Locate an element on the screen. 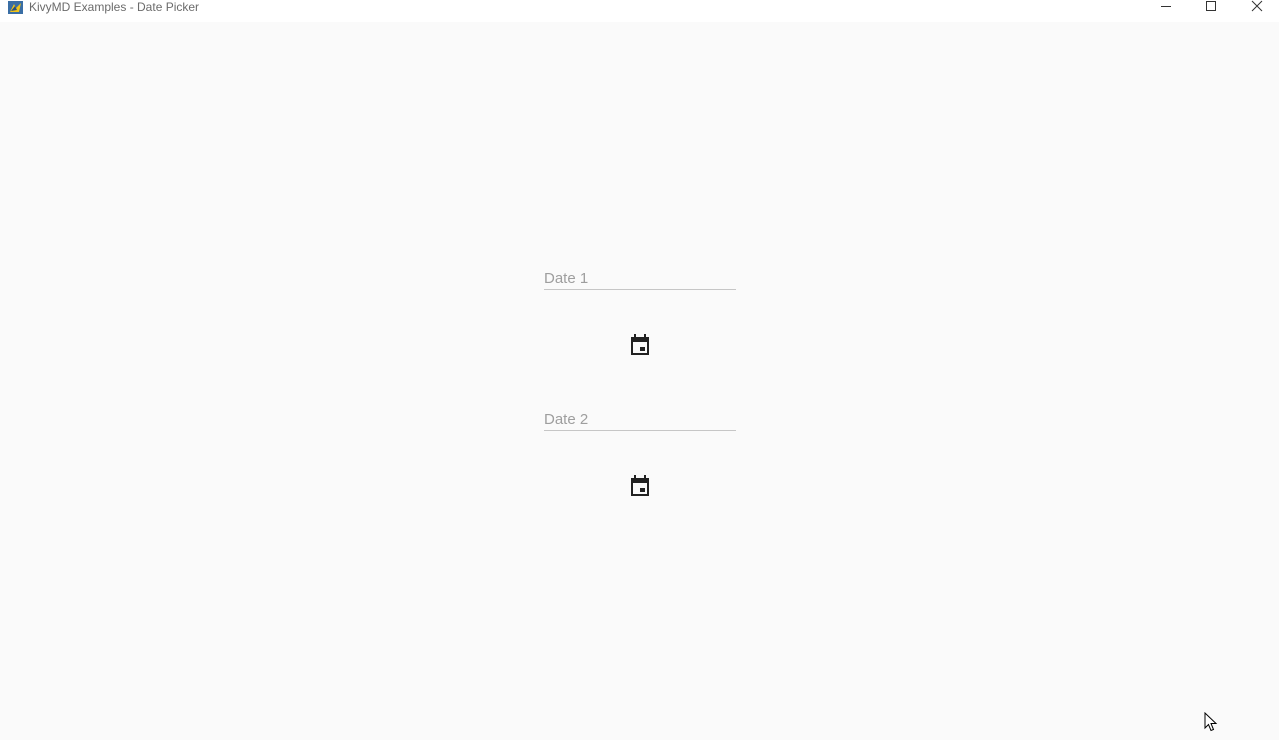 This screenshot has height=740, width=1279. date1-field is located at coordinates (640, 278).